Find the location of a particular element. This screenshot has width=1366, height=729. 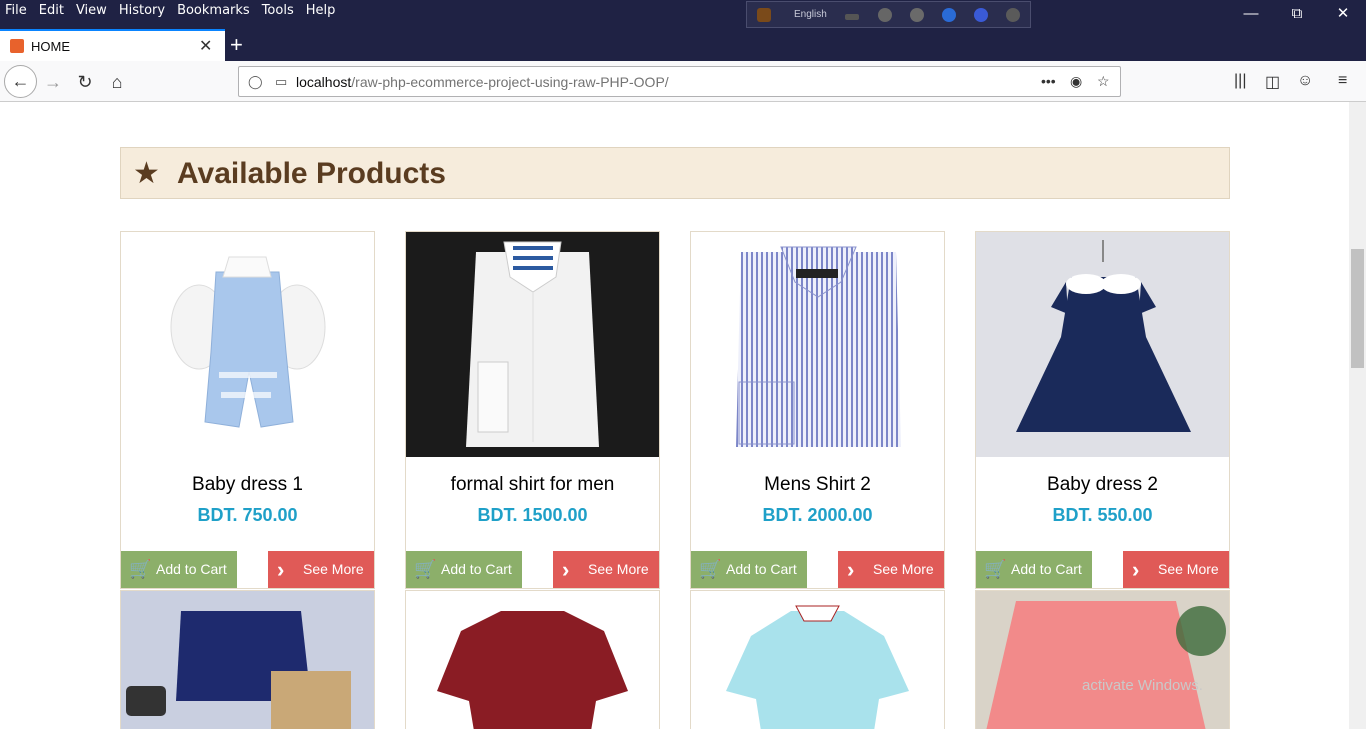

star-icon: ★ is located at coordinates (146, 173).